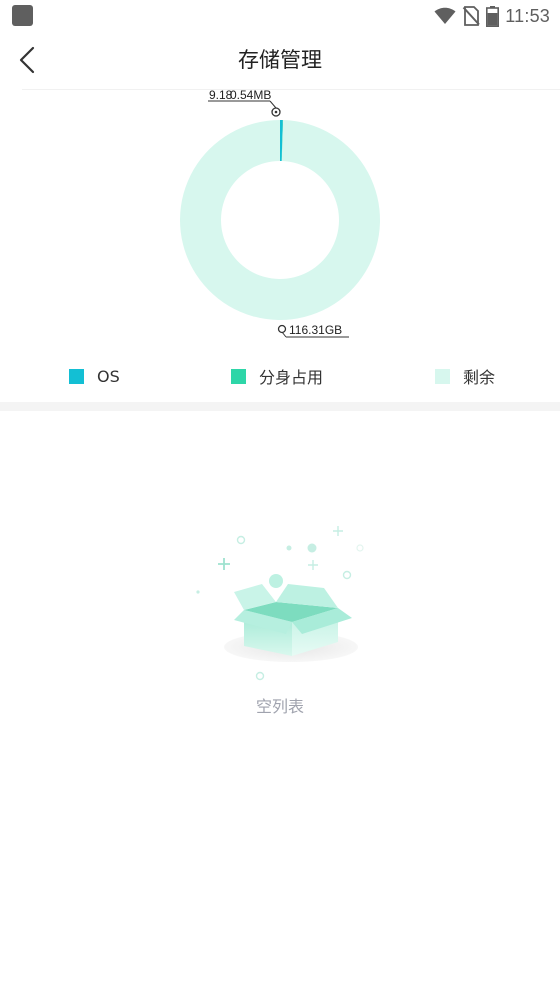 This screenshot has width=560, height=996. What do you see at coordinates (94, 376) in the screenshot?
I see `legend-item-os: OS` at bounding box center [94, 376].